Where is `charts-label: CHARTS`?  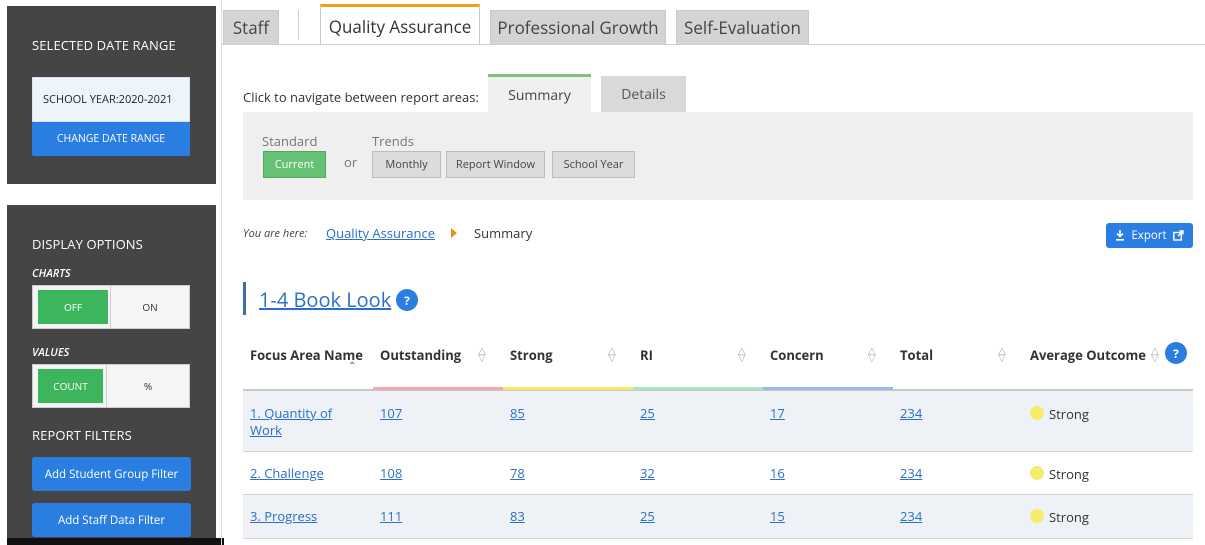
charts-label: CHARTS is located at coordinates (51, 273).